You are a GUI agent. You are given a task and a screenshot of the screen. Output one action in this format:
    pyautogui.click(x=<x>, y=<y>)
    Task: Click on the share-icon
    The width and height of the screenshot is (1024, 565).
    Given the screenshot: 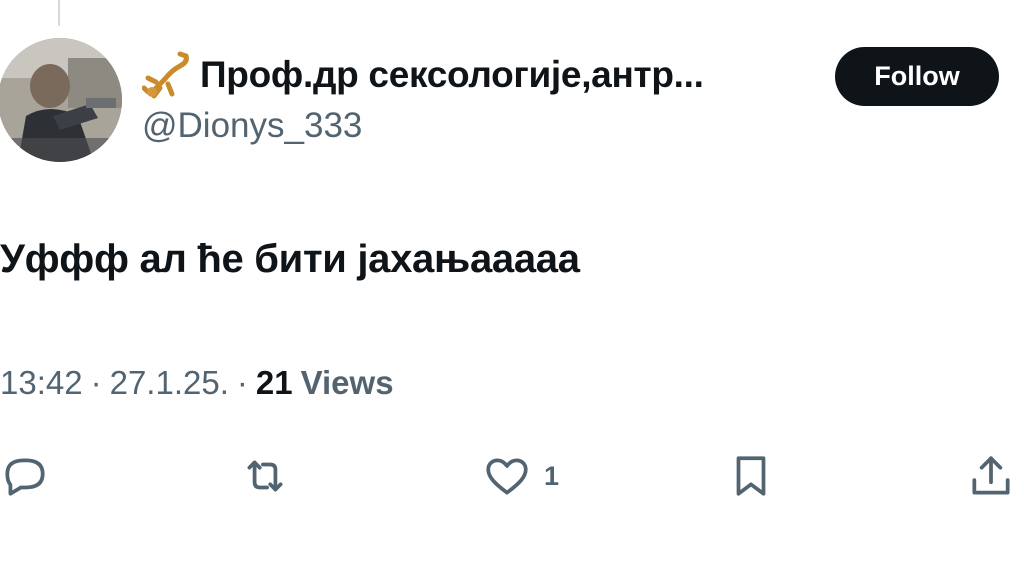 What is the action you would take?
    pyautogui.click(x=991, y=475)
    